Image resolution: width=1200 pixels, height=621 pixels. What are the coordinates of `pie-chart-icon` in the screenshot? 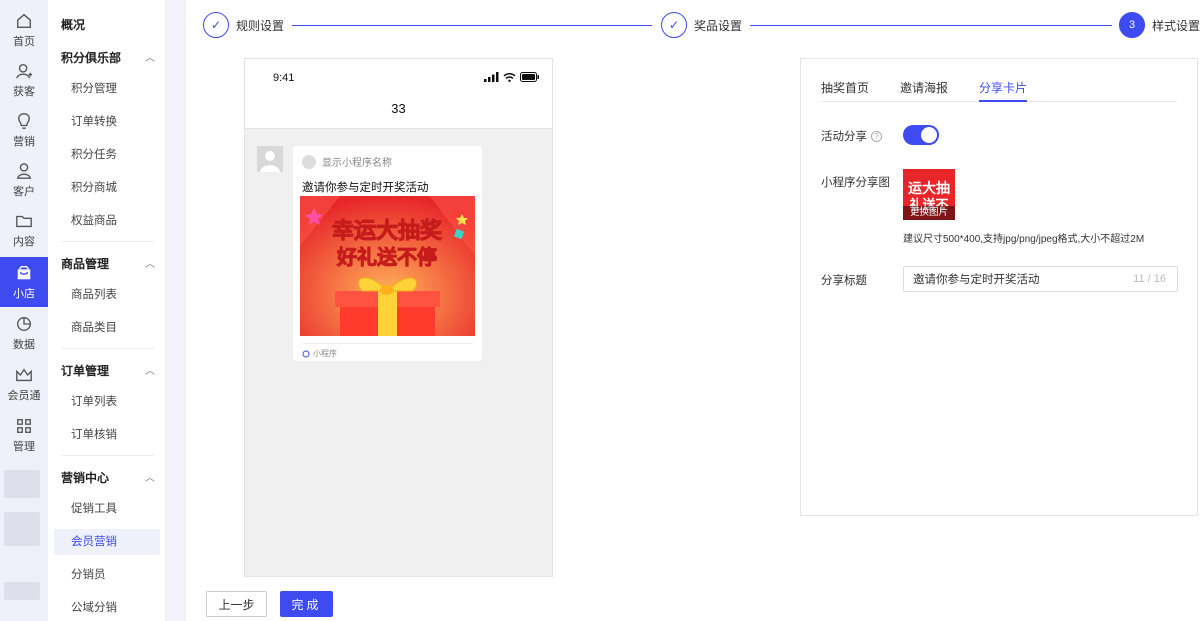 It's located at (24, 323).